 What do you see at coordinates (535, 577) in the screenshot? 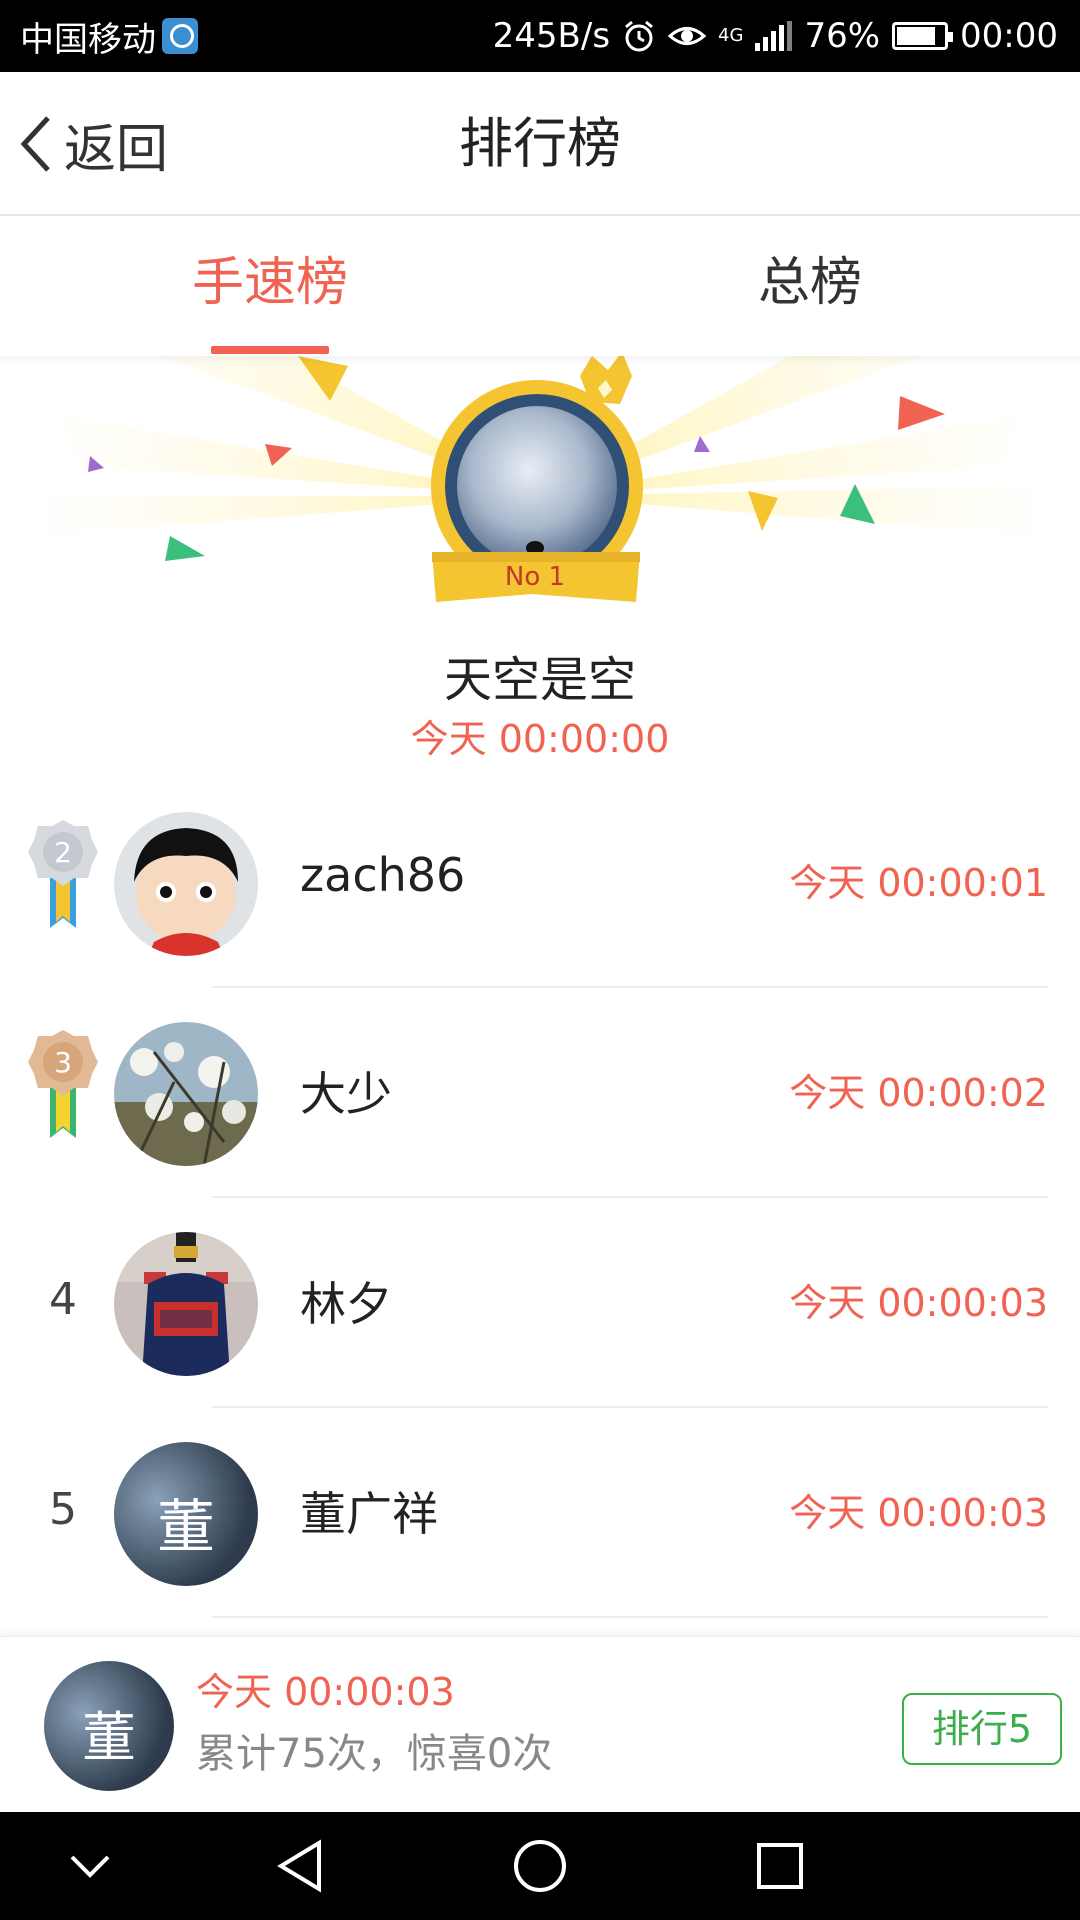
I see `champion-badge-label: No 1` at bounding box center [535, 577].